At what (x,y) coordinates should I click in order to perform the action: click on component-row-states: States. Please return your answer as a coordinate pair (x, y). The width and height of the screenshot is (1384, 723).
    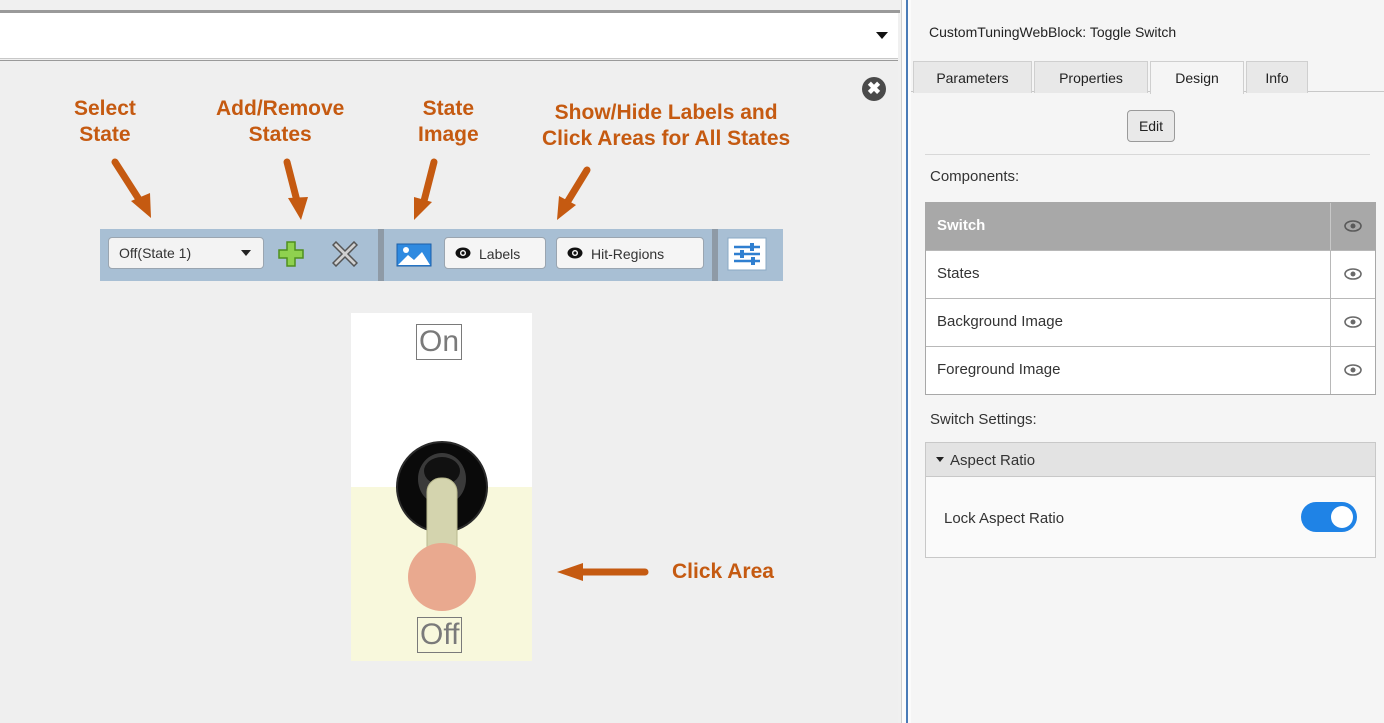
    Looking at the image, I should click on (1150, 275).